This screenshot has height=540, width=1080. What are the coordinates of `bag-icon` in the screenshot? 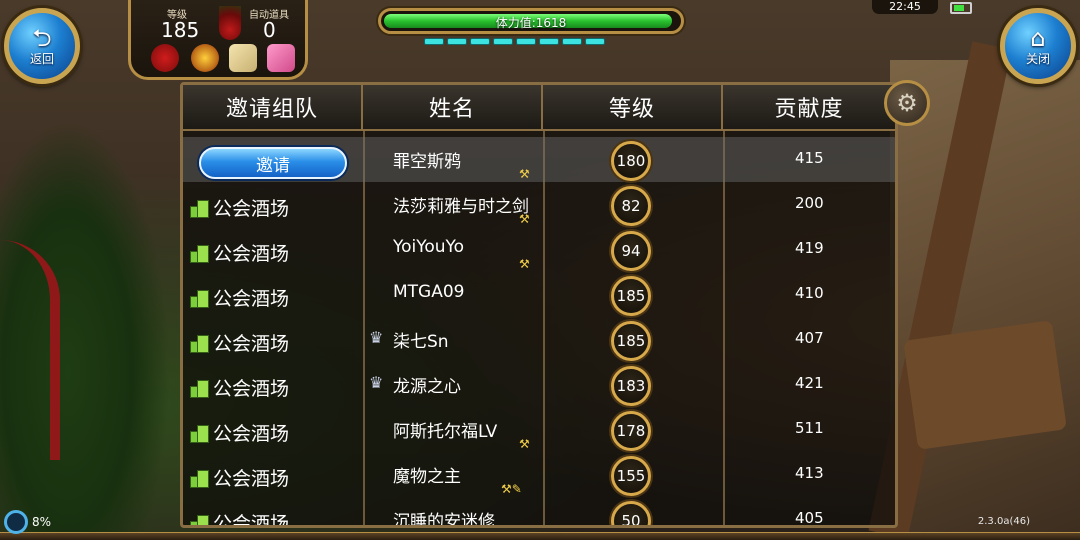 It's located at (165, 58).